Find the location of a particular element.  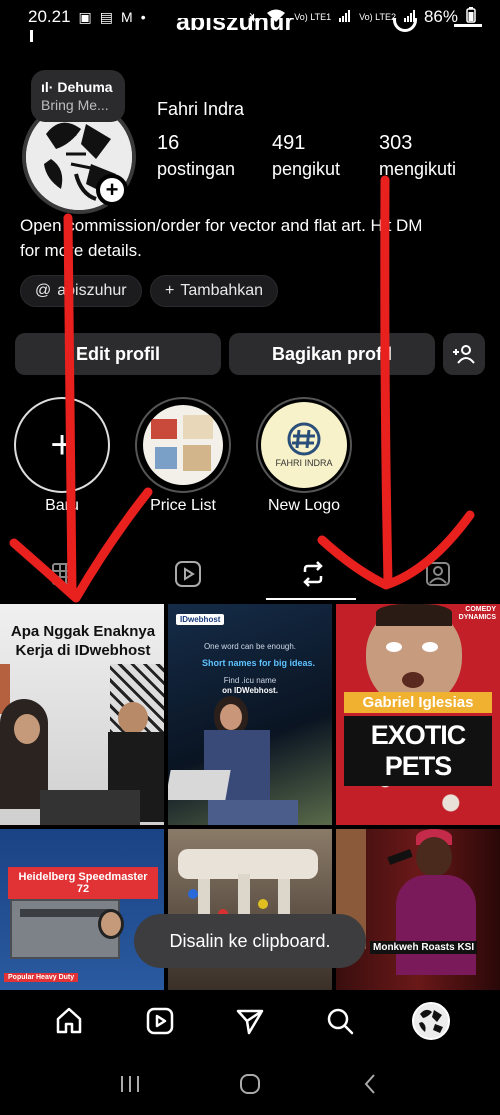

post-tag: Popular Heavy Duty is located at coordinates (41, 977).